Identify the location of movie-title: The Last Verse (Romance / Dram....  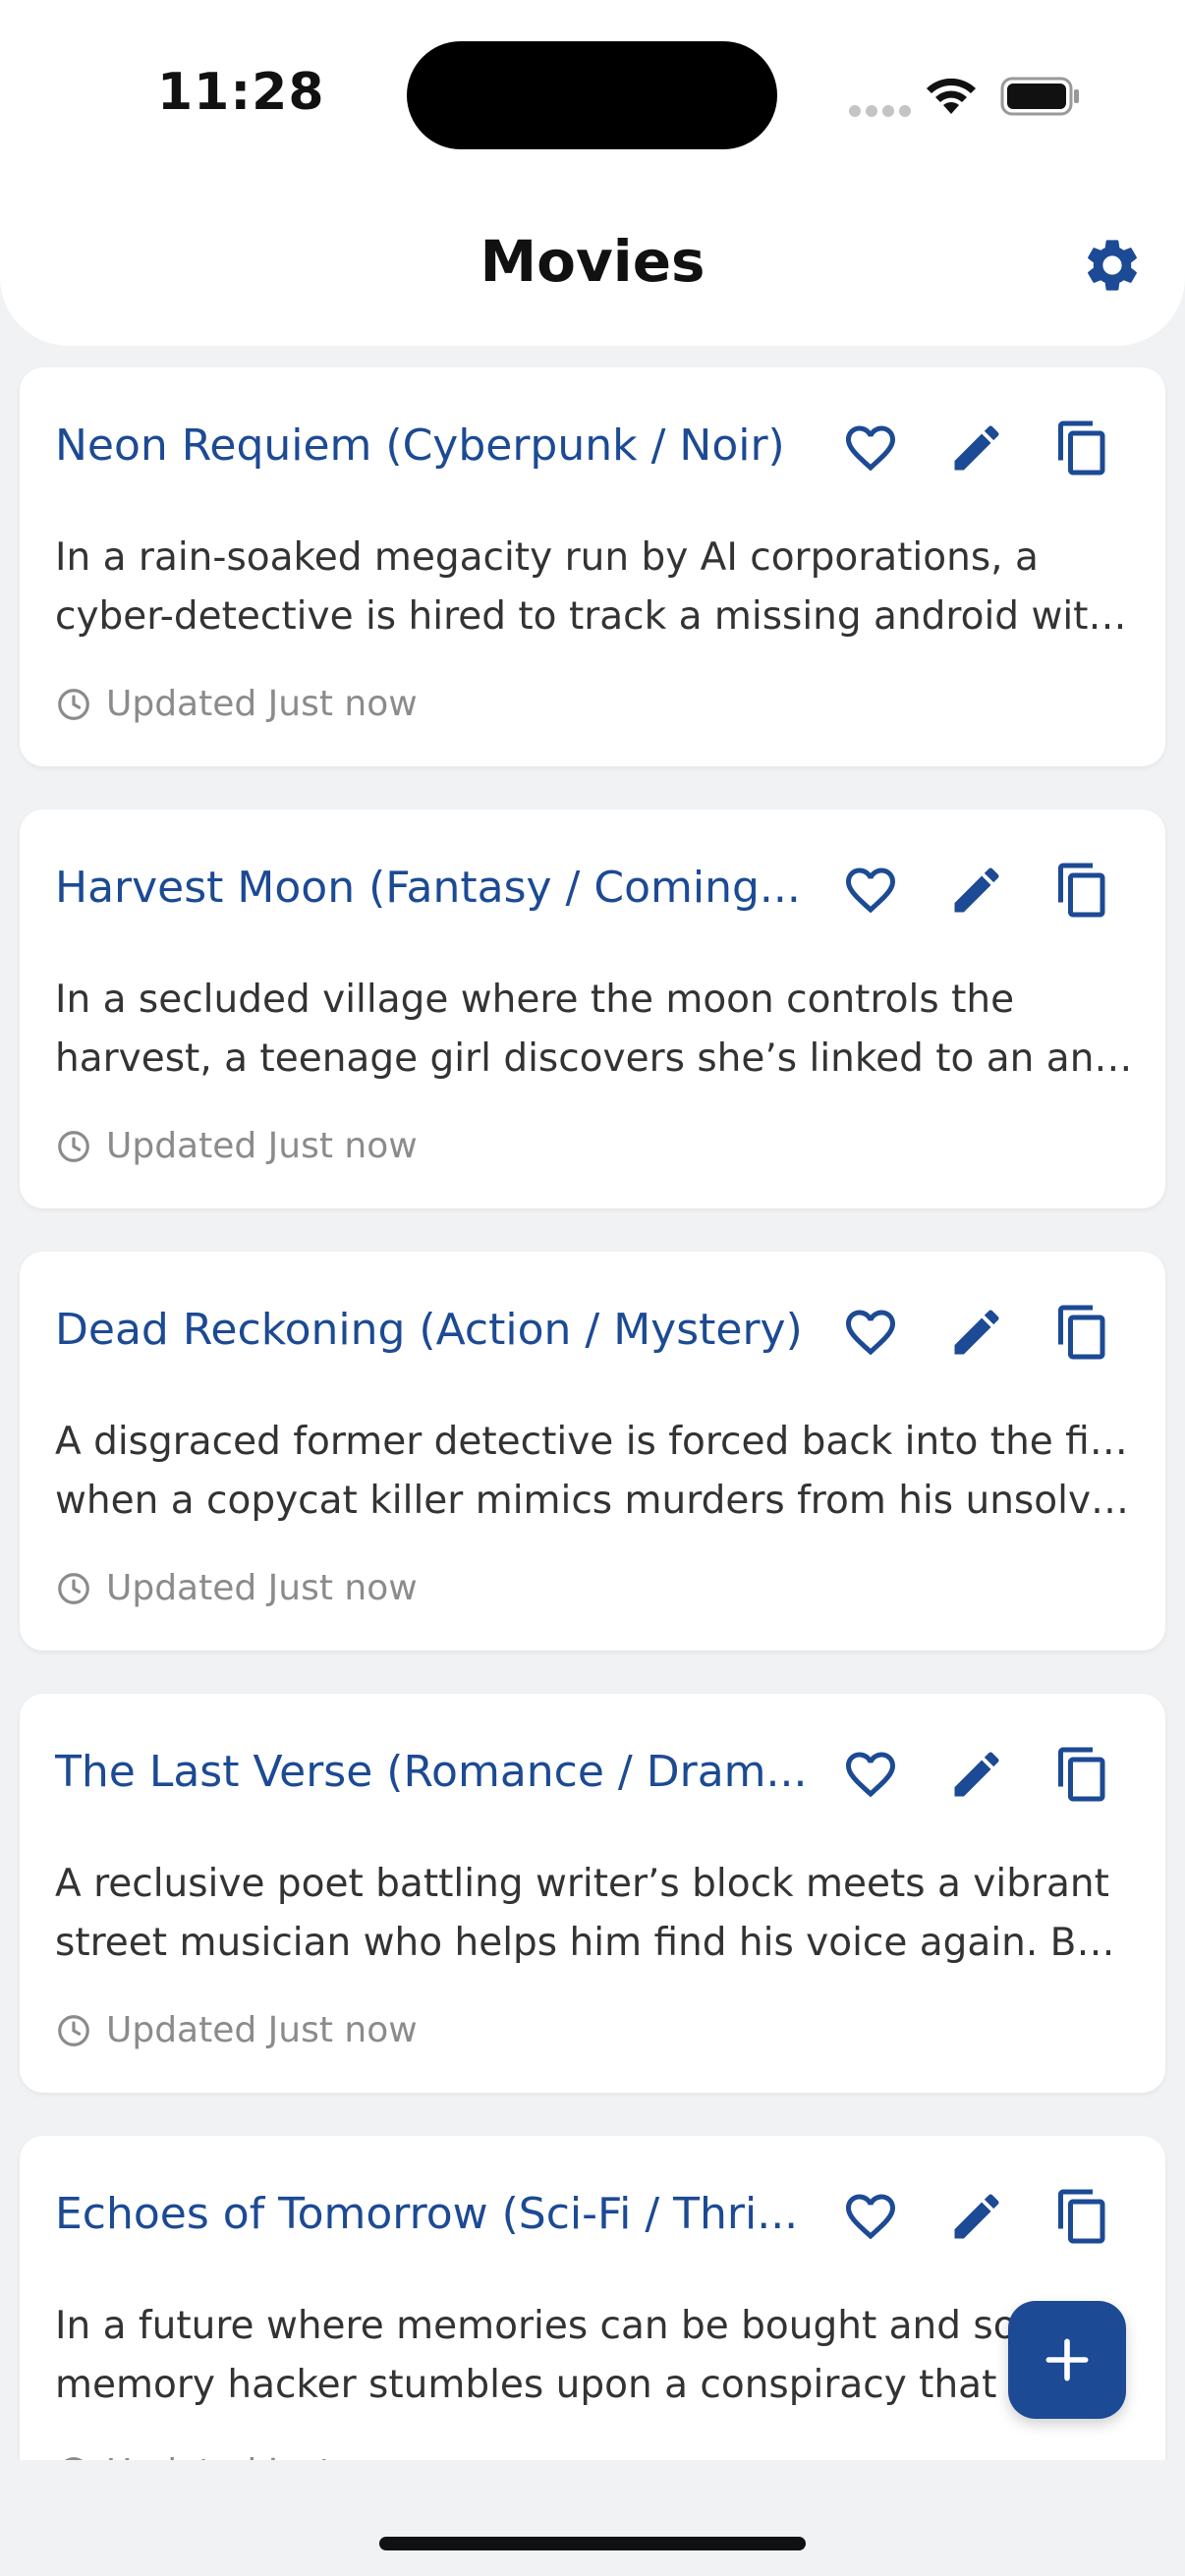
(437, 1772).